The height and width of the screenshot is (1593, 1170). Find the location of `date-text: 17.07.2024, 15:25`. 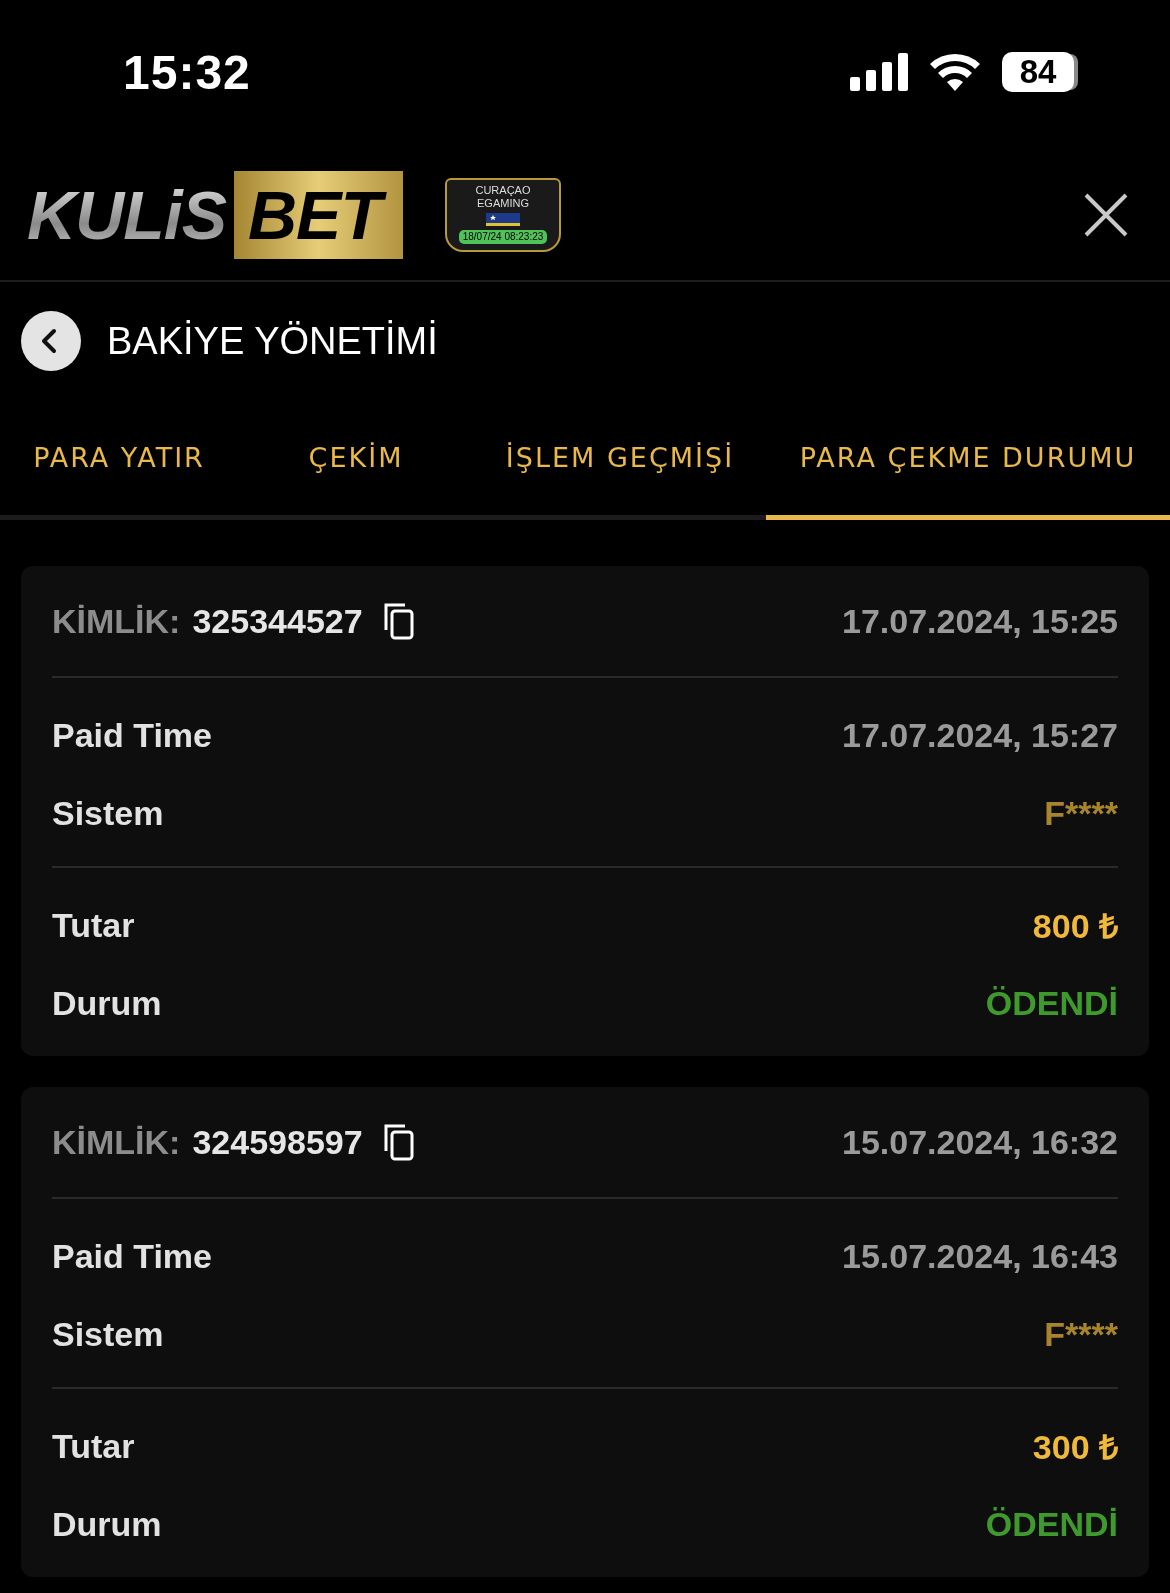

date-text: 17.07.2024, 15:25 is located at coordinates (979, 621).